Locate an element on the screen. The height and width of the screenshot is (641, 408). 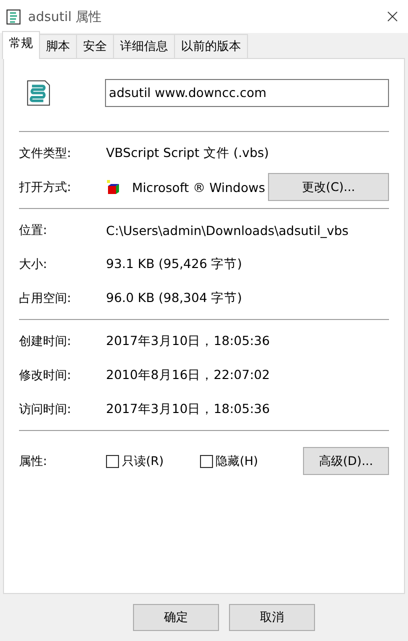
field-value: 2010年8月16日，22:07:02 is located at coordinates (188, 375).